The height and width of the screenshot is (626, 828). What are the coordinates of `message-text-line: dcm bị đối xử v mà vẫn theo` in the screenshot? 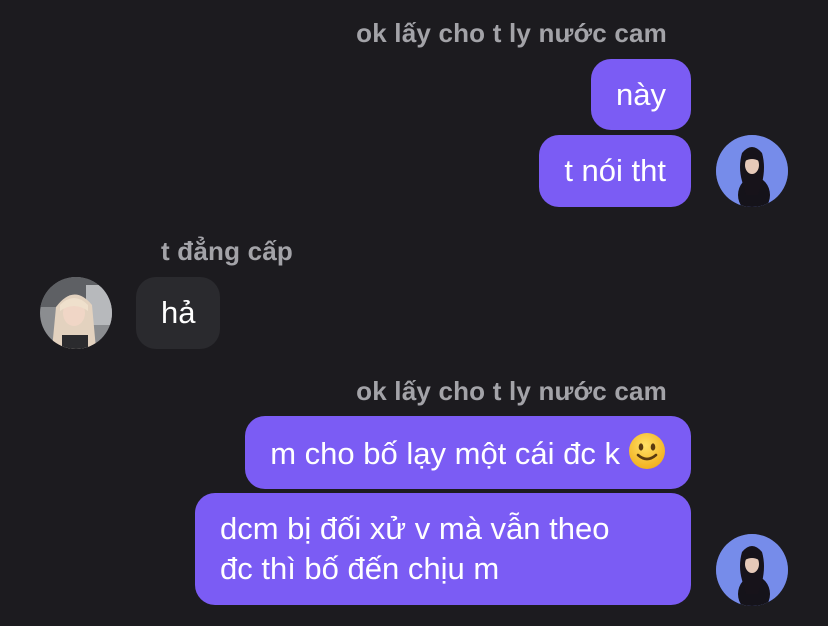 It's located at (415, 528).